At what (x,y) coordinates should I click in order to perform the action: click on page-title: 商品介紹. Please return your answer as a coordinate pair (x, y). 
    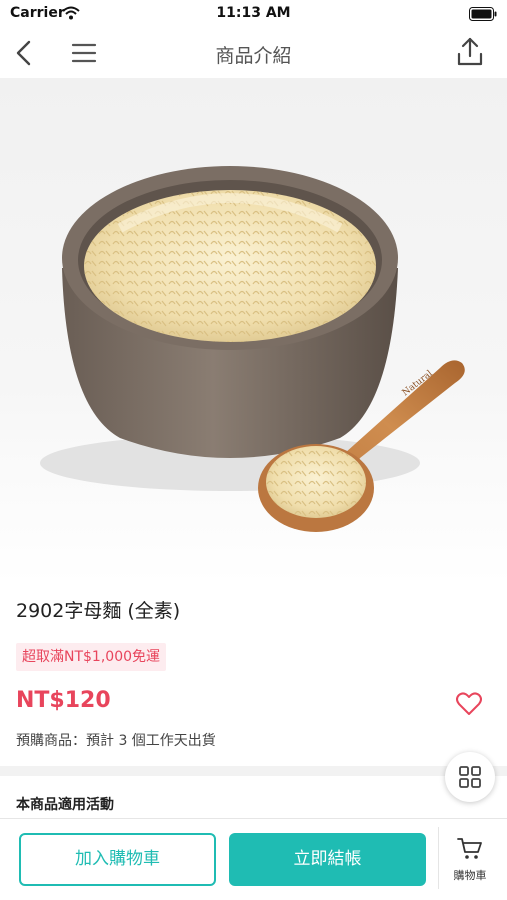
    Looking at the image, I should click on (253, 56).